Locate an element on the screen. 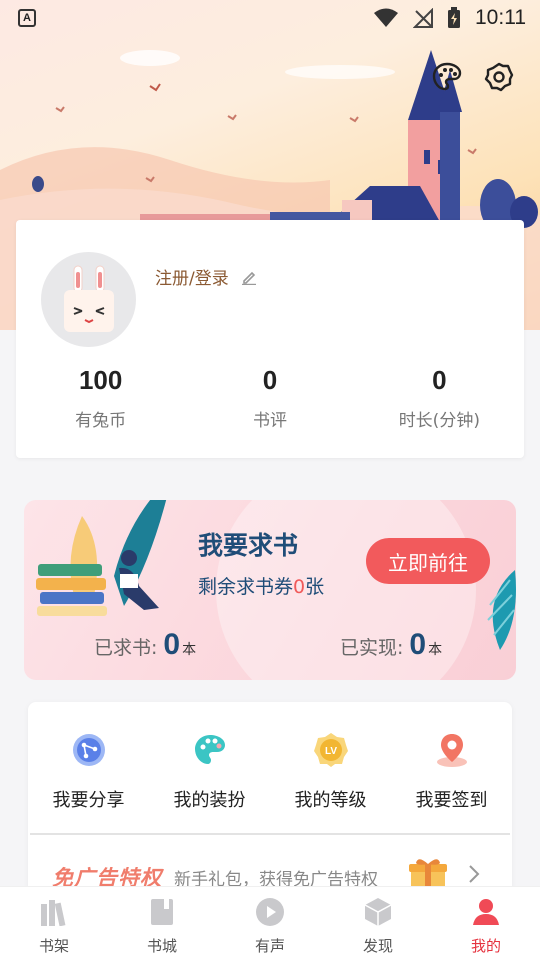 The height and width of the screenshot is (960, 540). svg-text: LV is located at coordinates (330, 751).